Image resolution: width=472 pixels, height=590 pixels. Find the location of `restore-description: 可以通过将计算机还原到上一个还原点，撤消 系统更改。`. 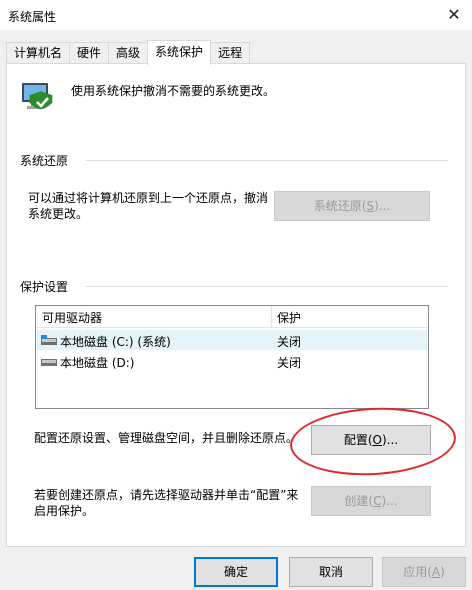

restore-description: 可以通过将计算机还原到上一个还原点，撤消 系统更改。 is located at coordinates (148, 206).